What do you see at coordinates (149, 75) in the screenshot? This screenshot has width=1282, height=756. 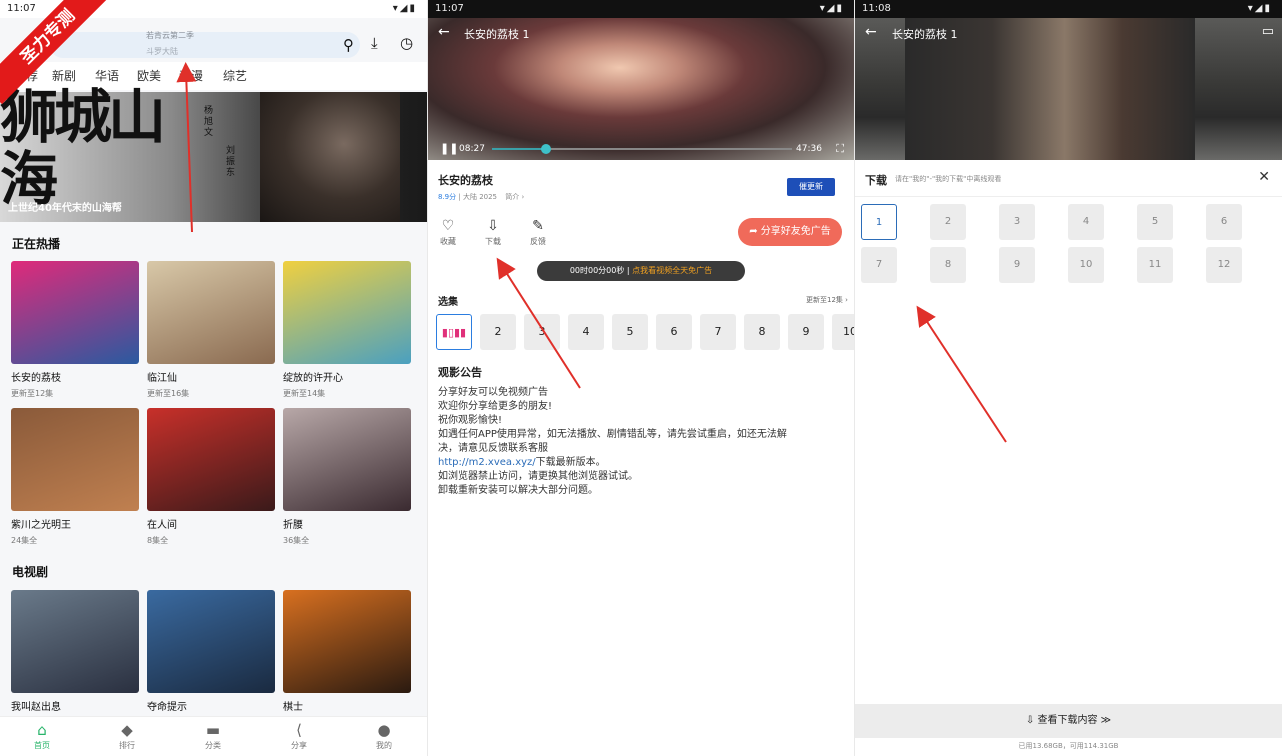 I see `tab-western: 欧美` at bounding box center [149, 75].